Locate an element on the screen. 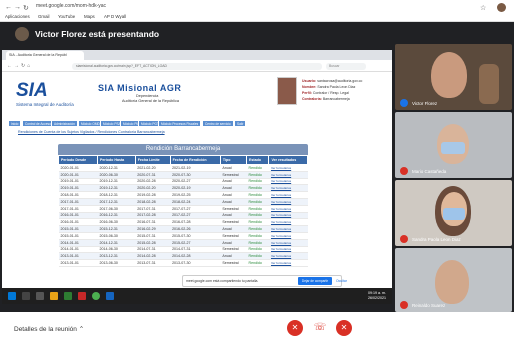  taskbar-app-icon is located at coordinates (82, 296).